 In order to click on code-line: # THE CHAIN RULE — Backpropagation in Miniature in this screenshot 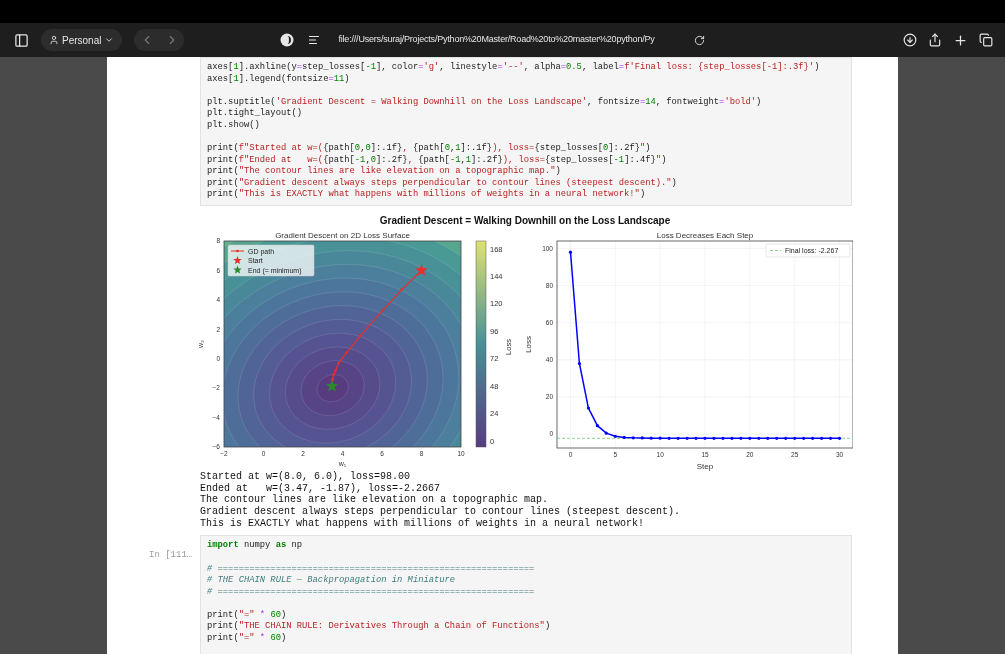, I will do `click(332, 581)`.